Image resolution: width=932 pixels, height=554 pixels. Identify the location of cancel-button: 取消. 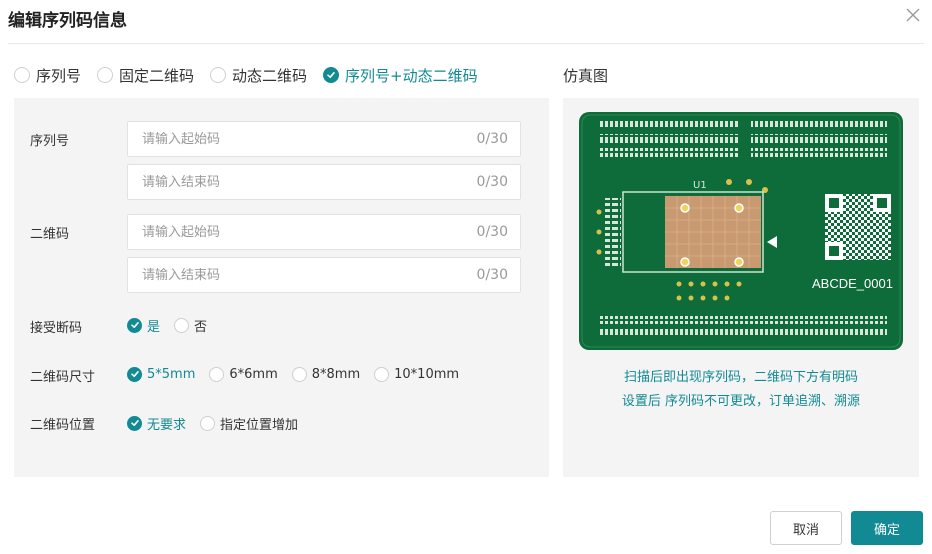
(806, 528).